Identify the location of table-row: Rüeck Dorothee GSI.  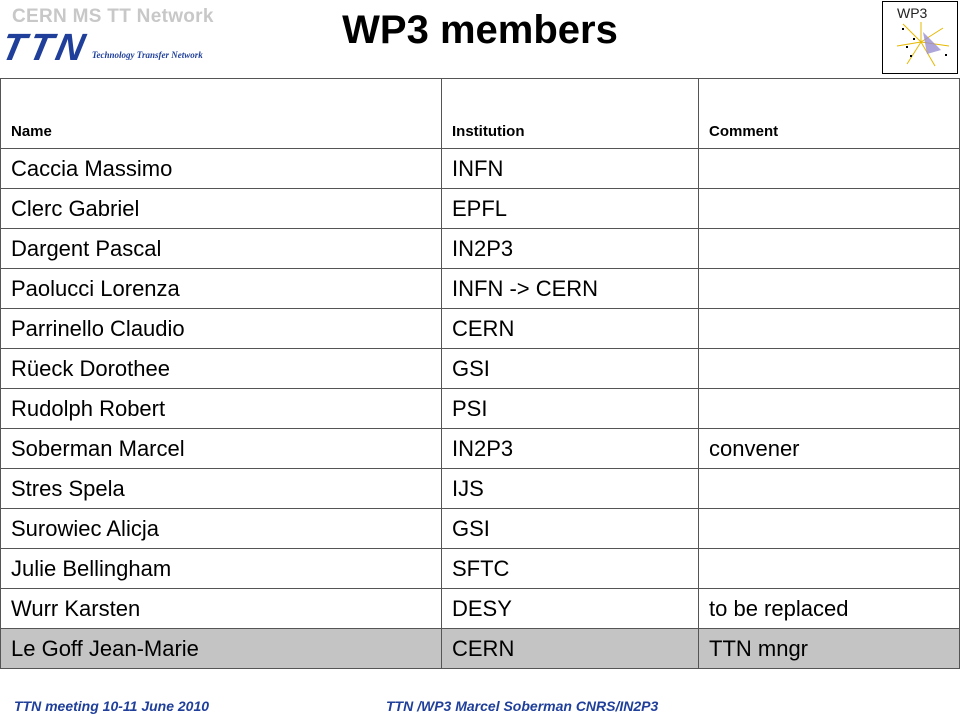
(480, 368).